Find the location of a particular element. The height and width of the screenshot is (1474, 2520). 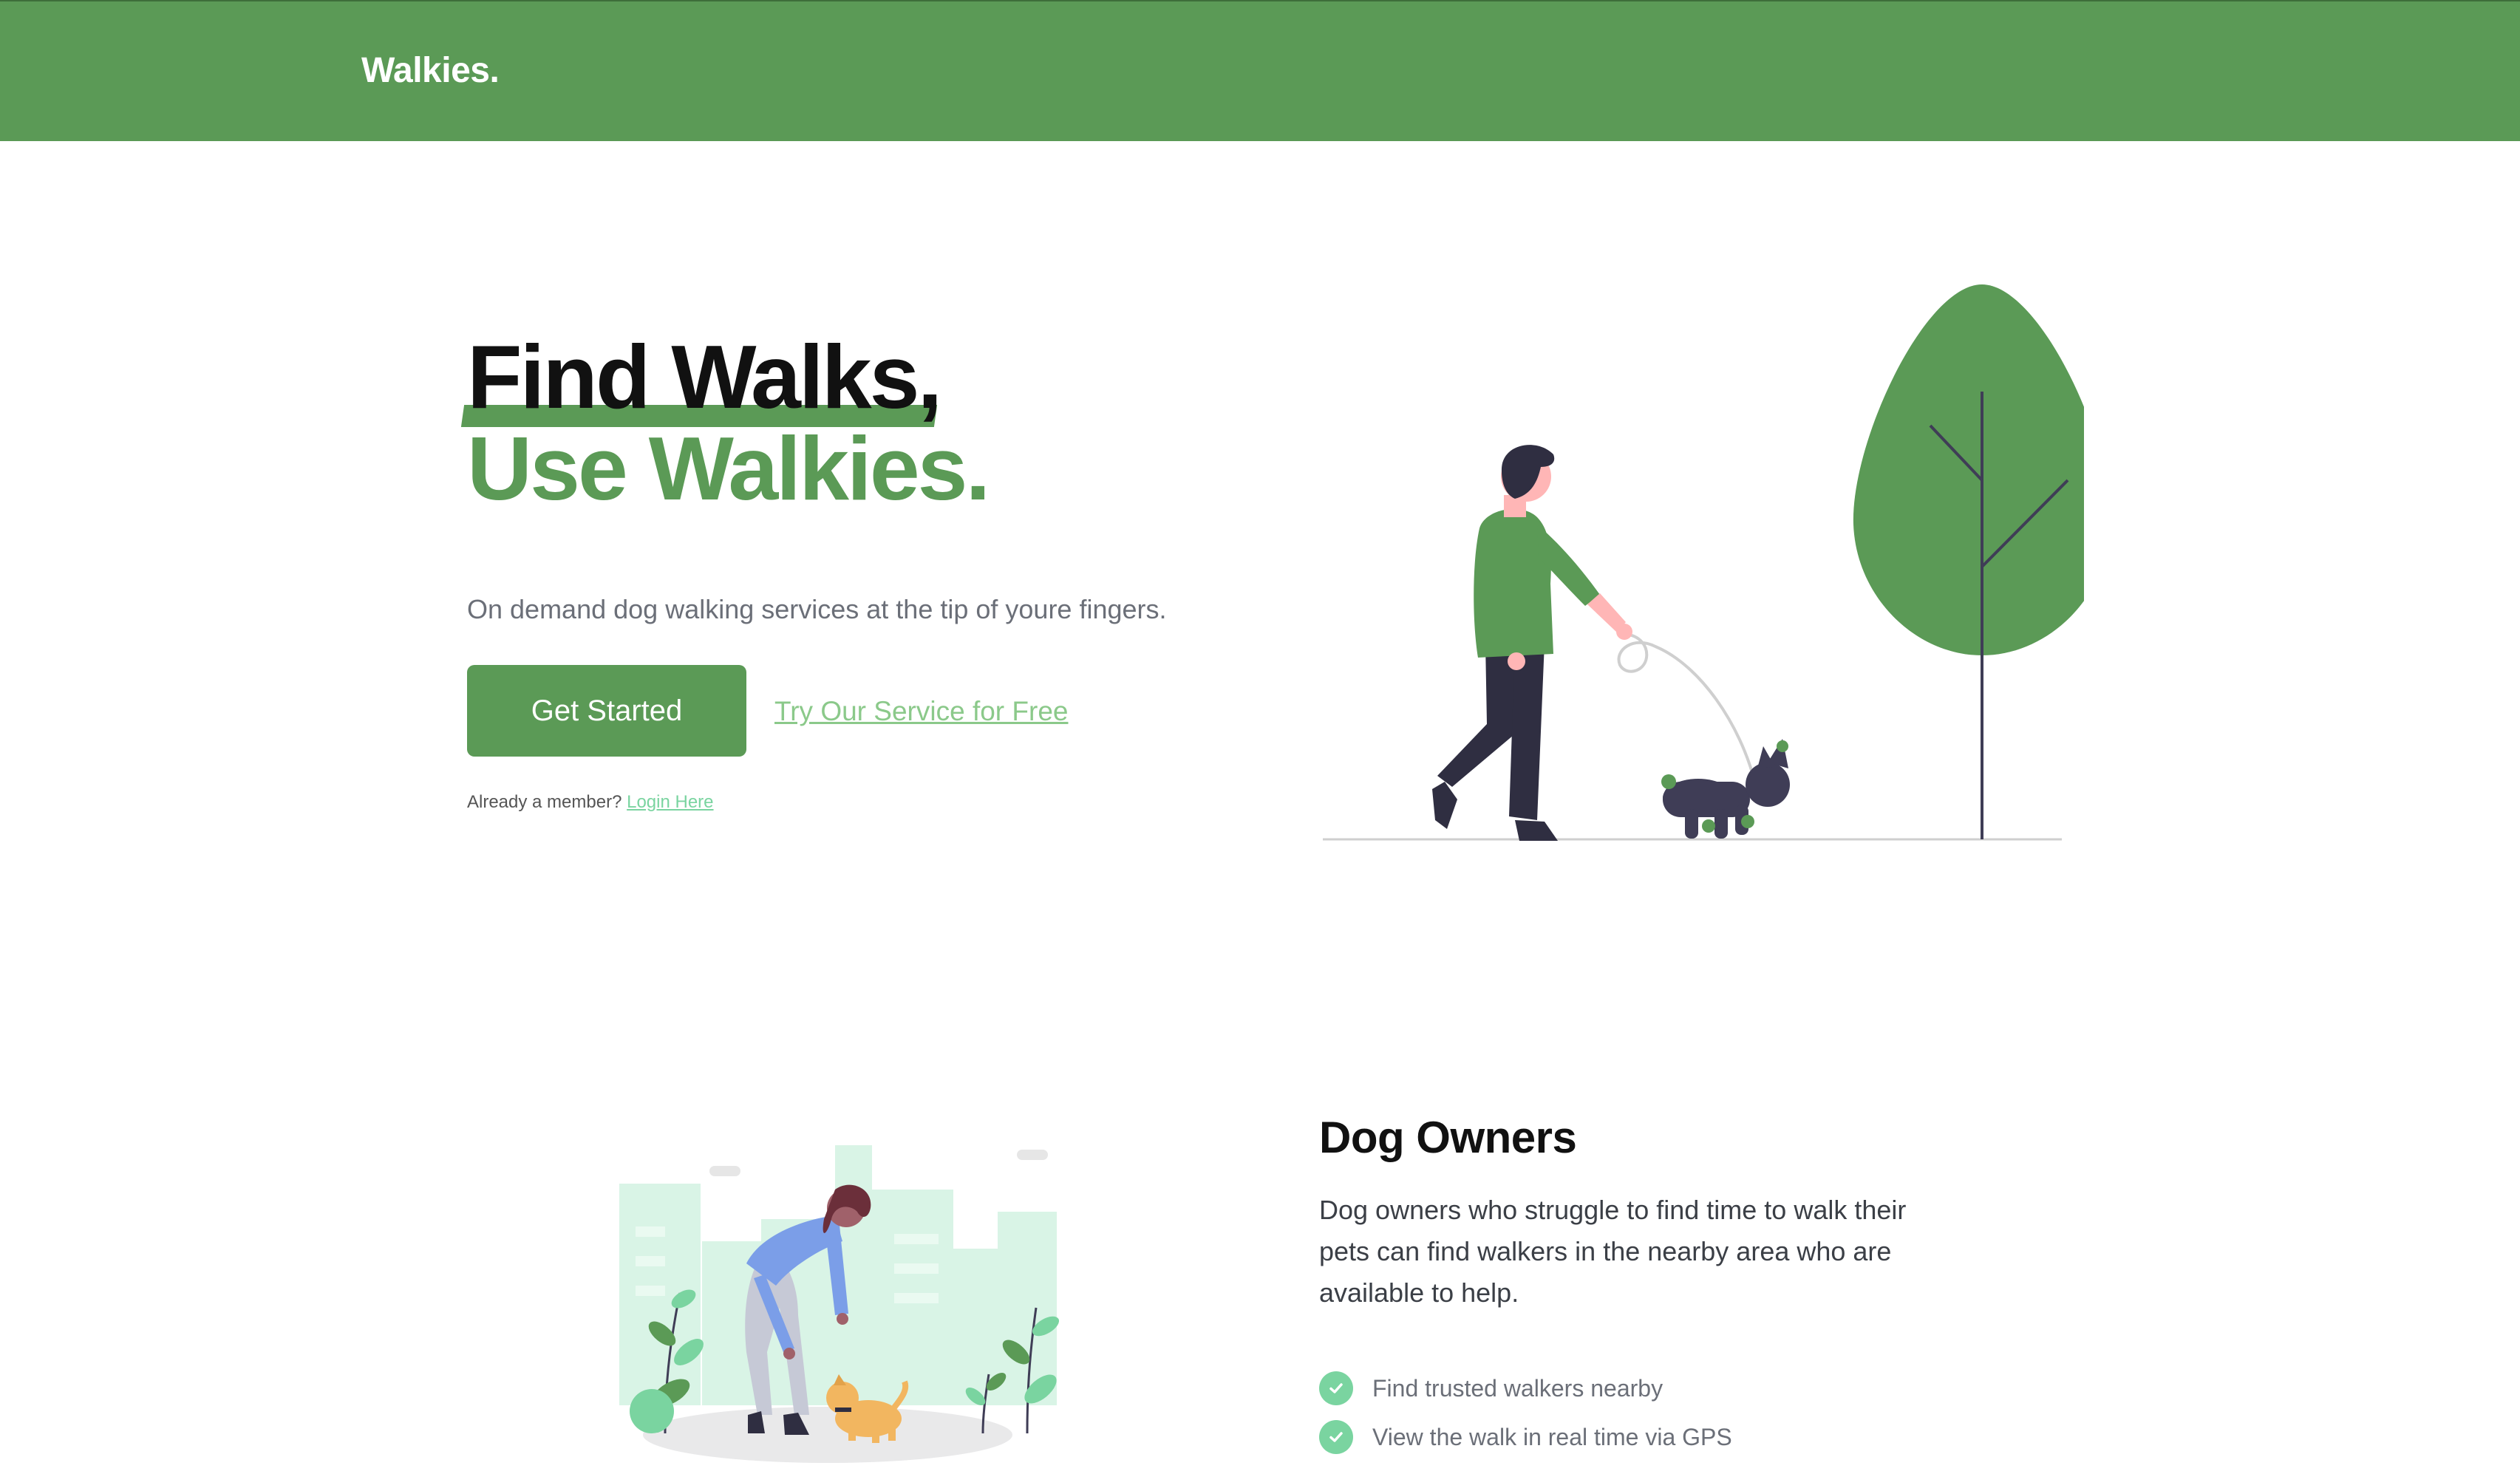

member-login-line: Already a member? Login Here is located at coordinates (591, 802).